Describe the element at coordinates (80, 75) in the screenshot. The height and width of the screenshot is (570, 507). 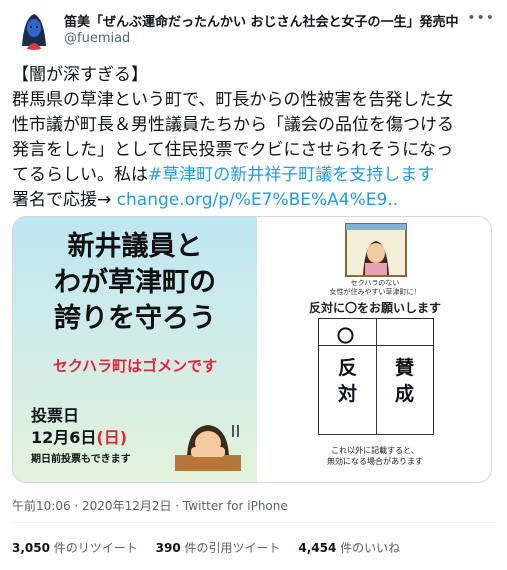
I see `tweet-line: 【闇が深すぎる】` at that location.